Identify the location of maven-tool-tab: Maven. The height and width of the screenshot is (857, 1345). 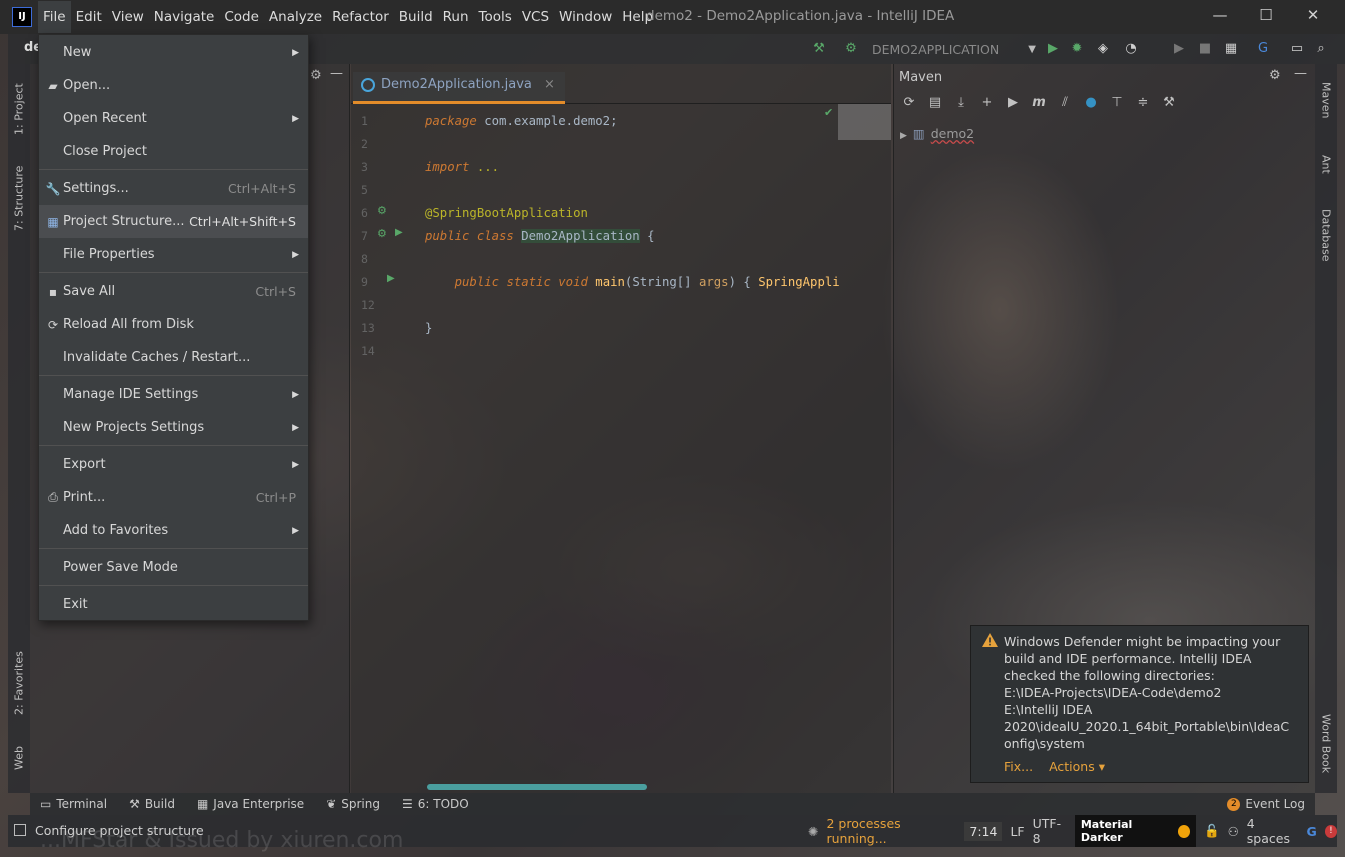
(1326, 100).